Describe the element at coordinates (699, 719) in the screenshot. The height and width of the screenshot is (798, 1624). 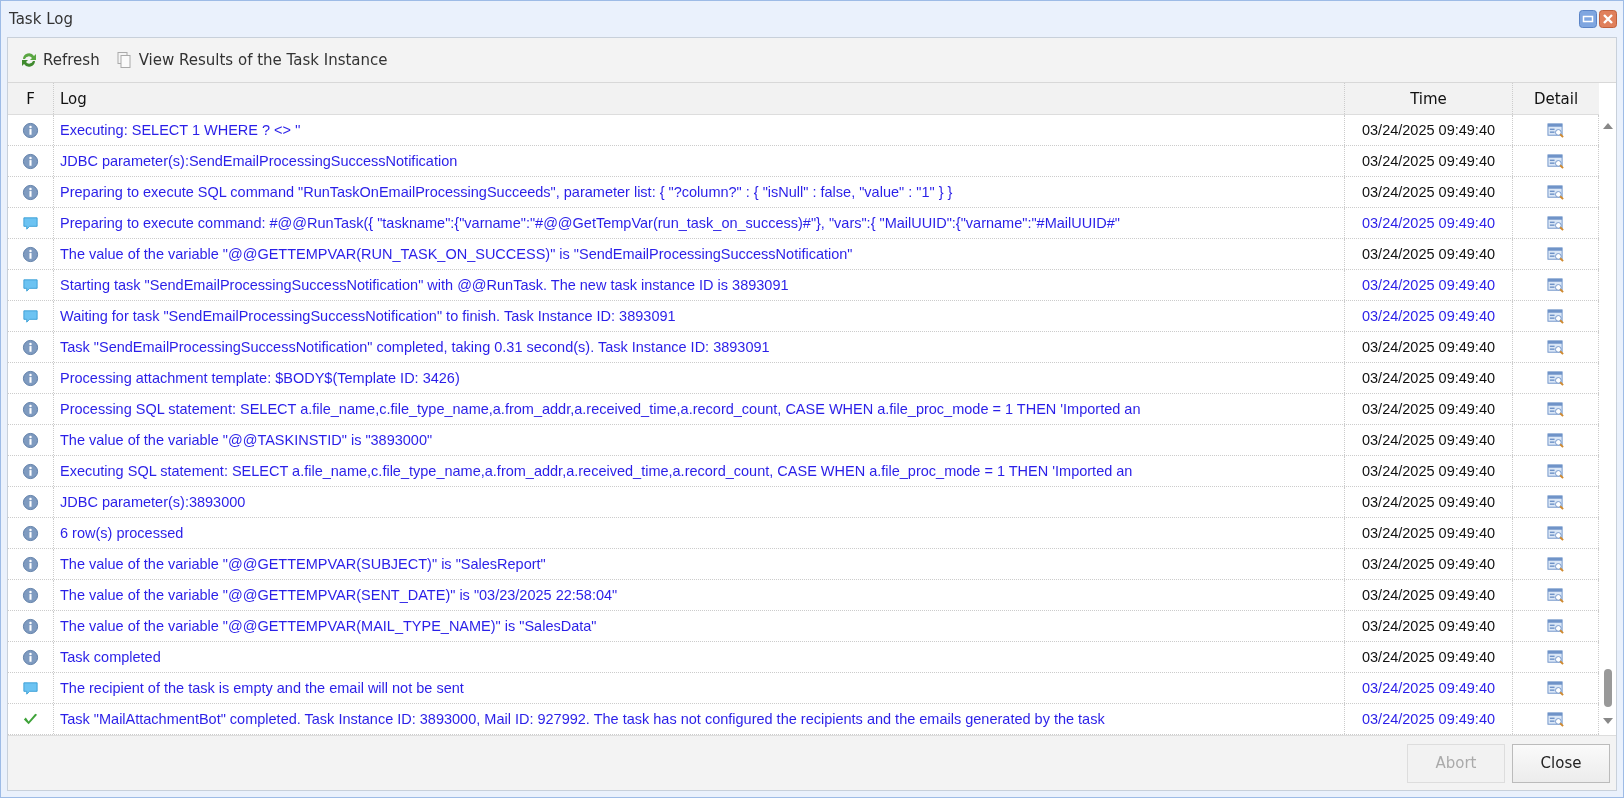
I see `log-message: Task "MailAttachmentBot" completed. Task Instance ID: 3893000, Mail ID: 927992. The task has not configured the recipients and the emails generated by the task` at that location.